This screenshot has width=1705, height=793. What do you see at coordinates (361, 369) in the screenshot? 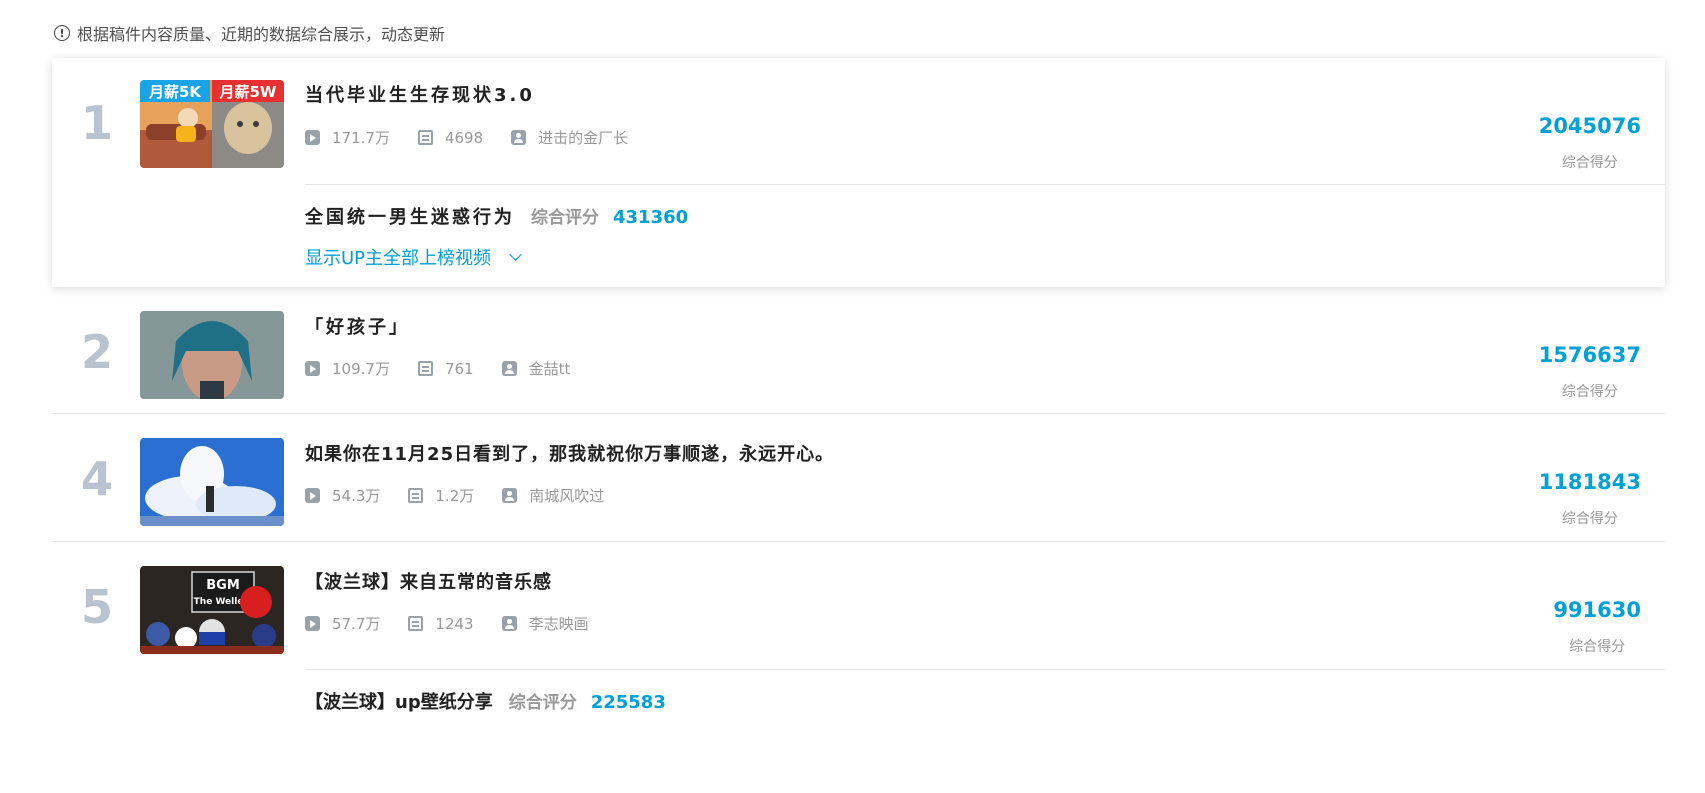
I see `play-count: 109.7万` at bounding box center [361, 369].